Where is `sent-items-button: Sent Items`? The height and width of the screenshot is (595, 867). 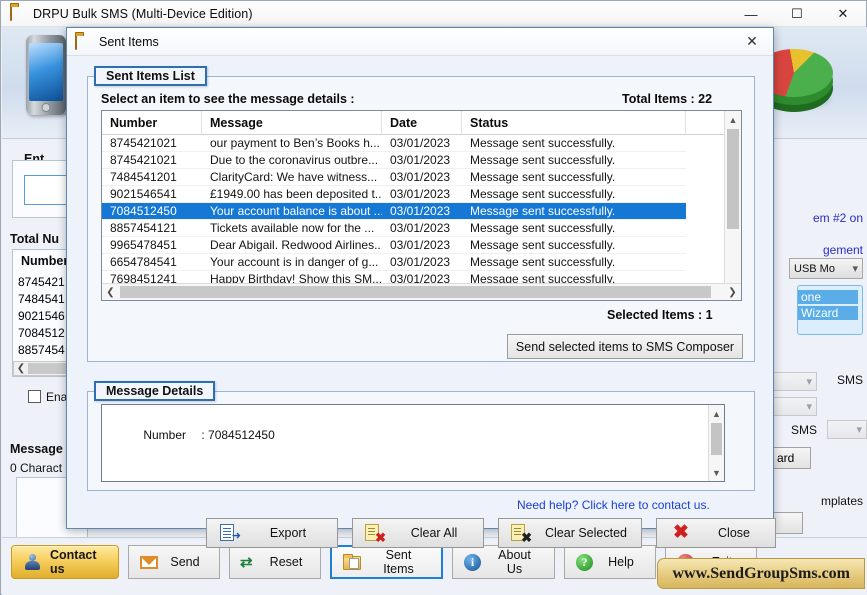 sent-items-button: Sent Items is located at coordinates (386, 562).